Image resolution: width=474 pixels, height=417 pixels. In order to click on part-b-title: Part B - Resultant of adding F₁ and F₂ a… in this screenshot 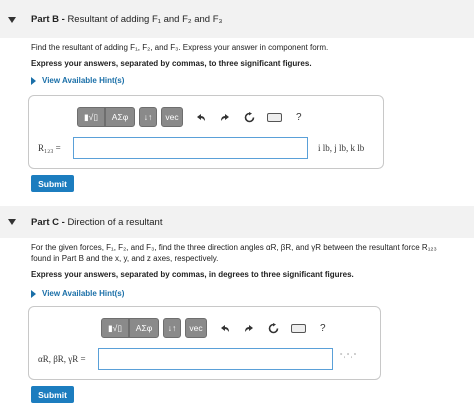, I will do `click(127, 19)`.